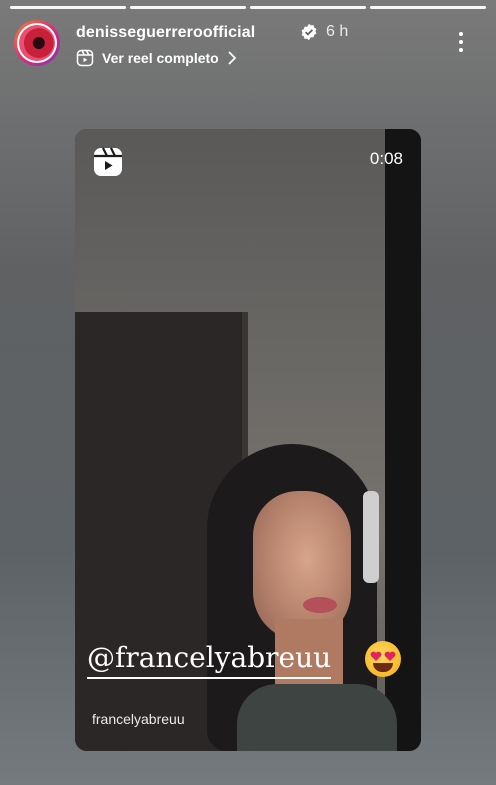  What do you see at coordinates (85, 58) in the screenshot?
I see `reels-icon` at bounding box center [85, 58].